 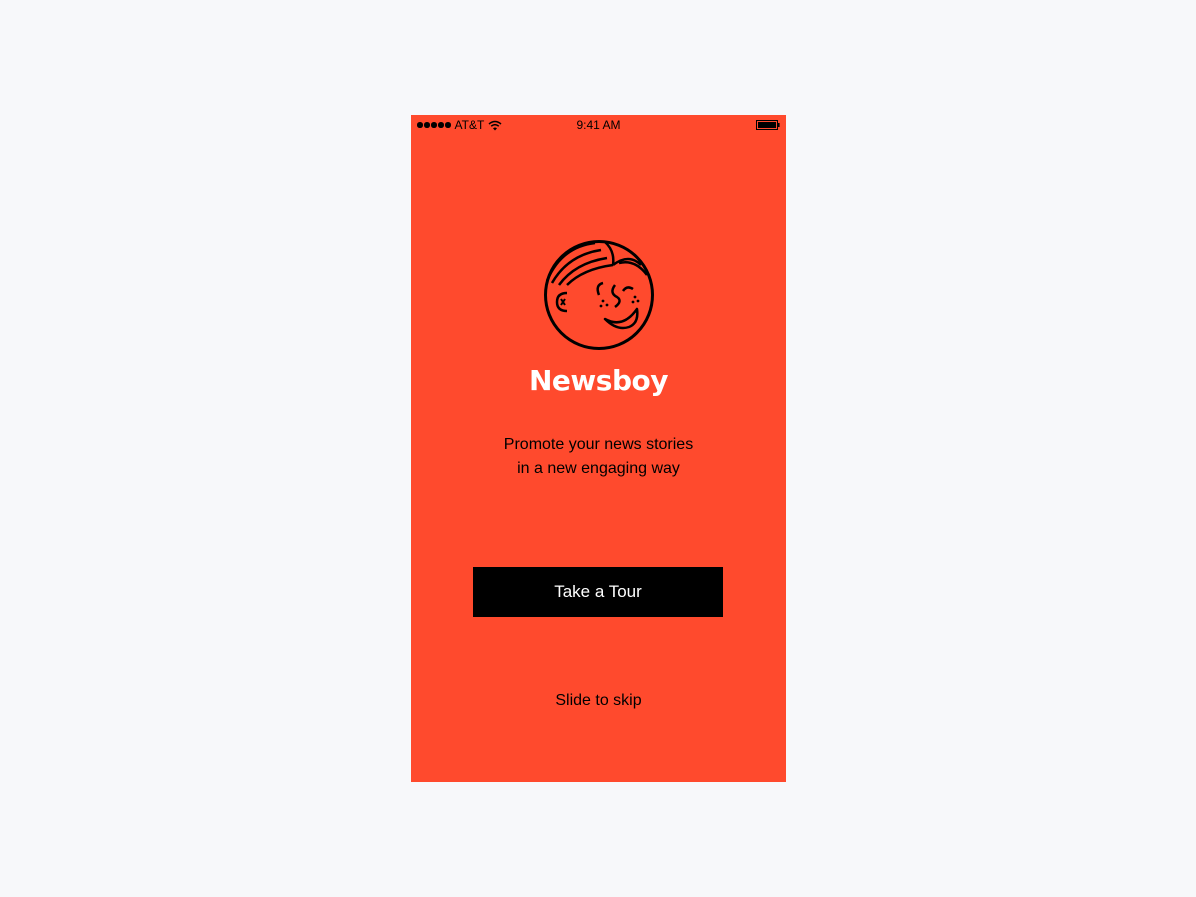 I want to click on status-time: 9:41 AM, so click(x=598, y=125).